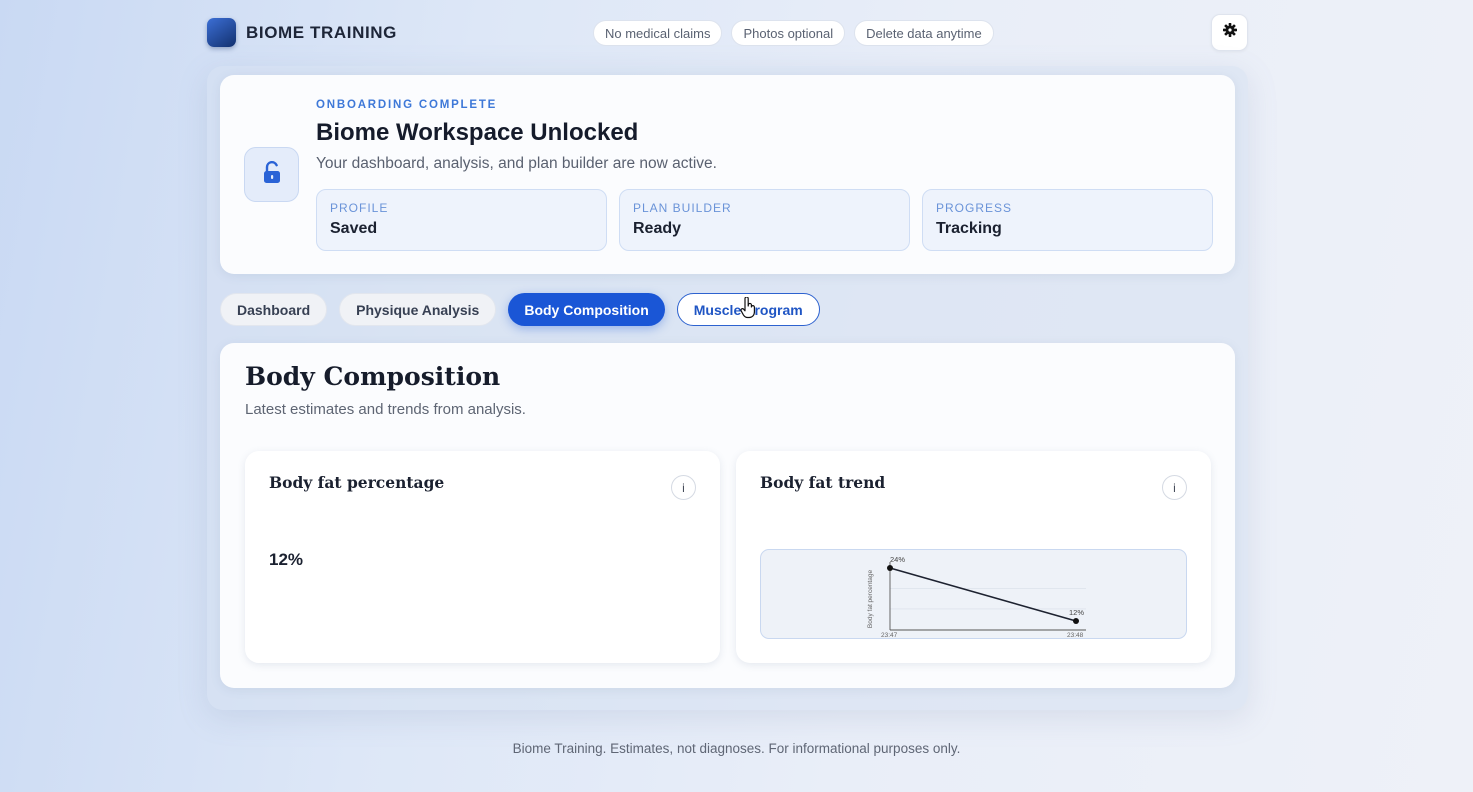 This screenshot has height=792, width=1473. Describe the element at coordinates (482, 557) in the screenshot. I see `body-fat-card: Body fat percentage i 12%` at that location.